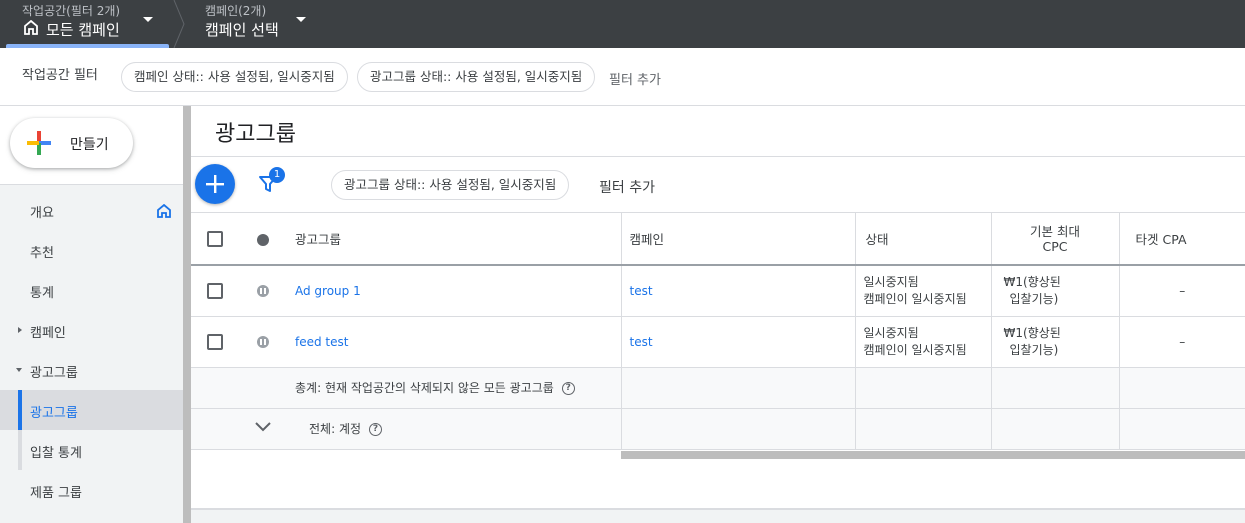 Image resolution: width=1245 pixels, height=523 pixels. I want to click on column-header-campaign: 캠페인, so click(737, 239).